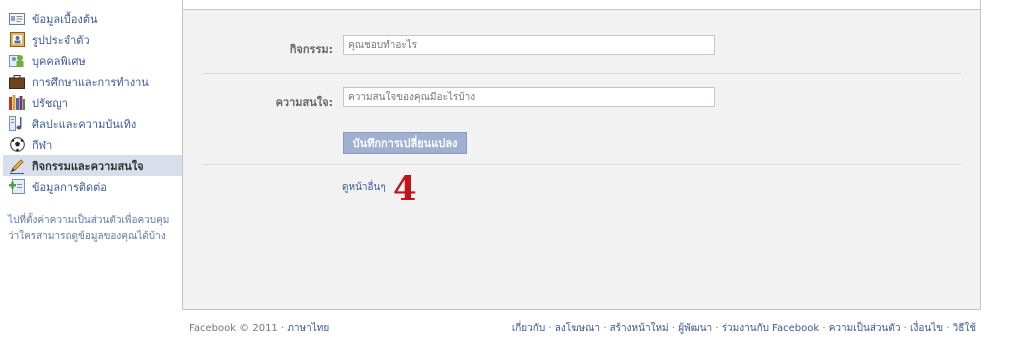  I want to click on footer-link-advertising: ลงโฆษณา, so click(577, 328).